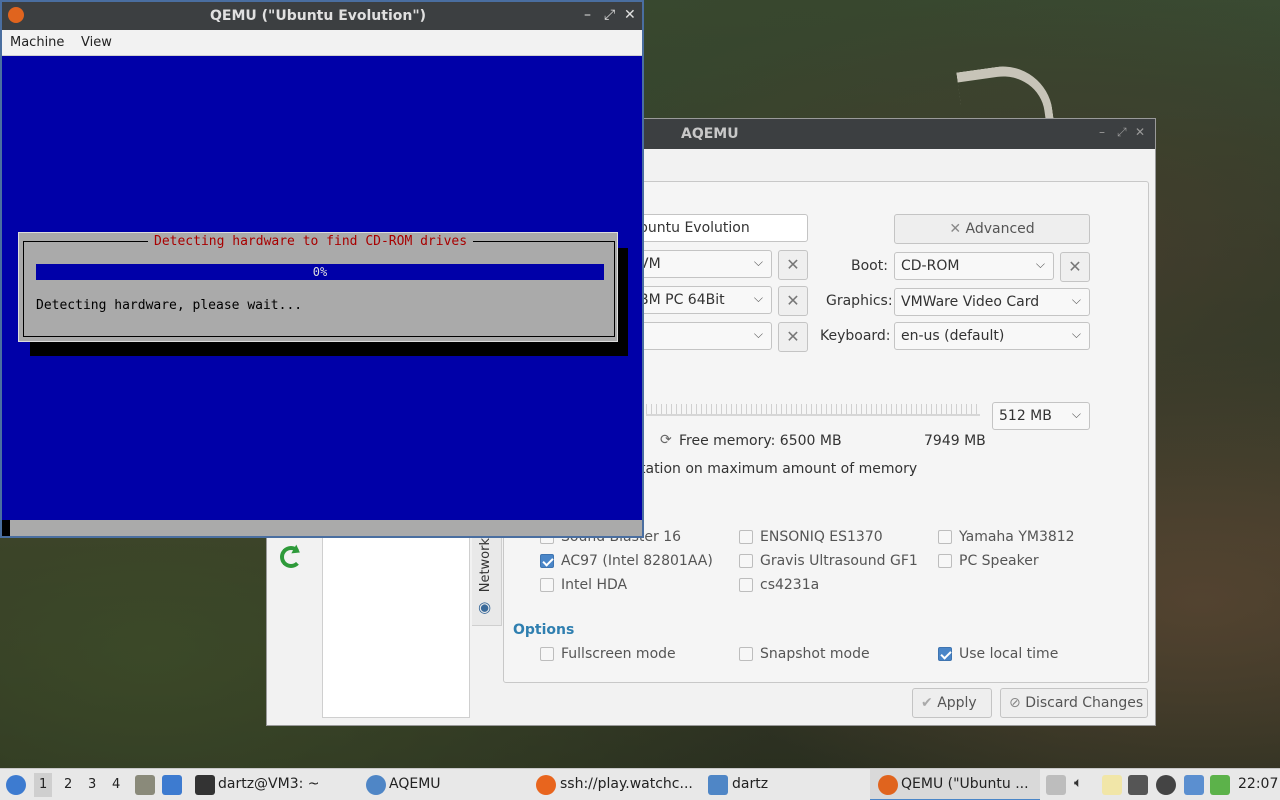 The width and height of the screenshot is (1280, 800). Describe the element at coordinates (746, 654) in the screenshot. I see `snapshot-checkbox` at that location.